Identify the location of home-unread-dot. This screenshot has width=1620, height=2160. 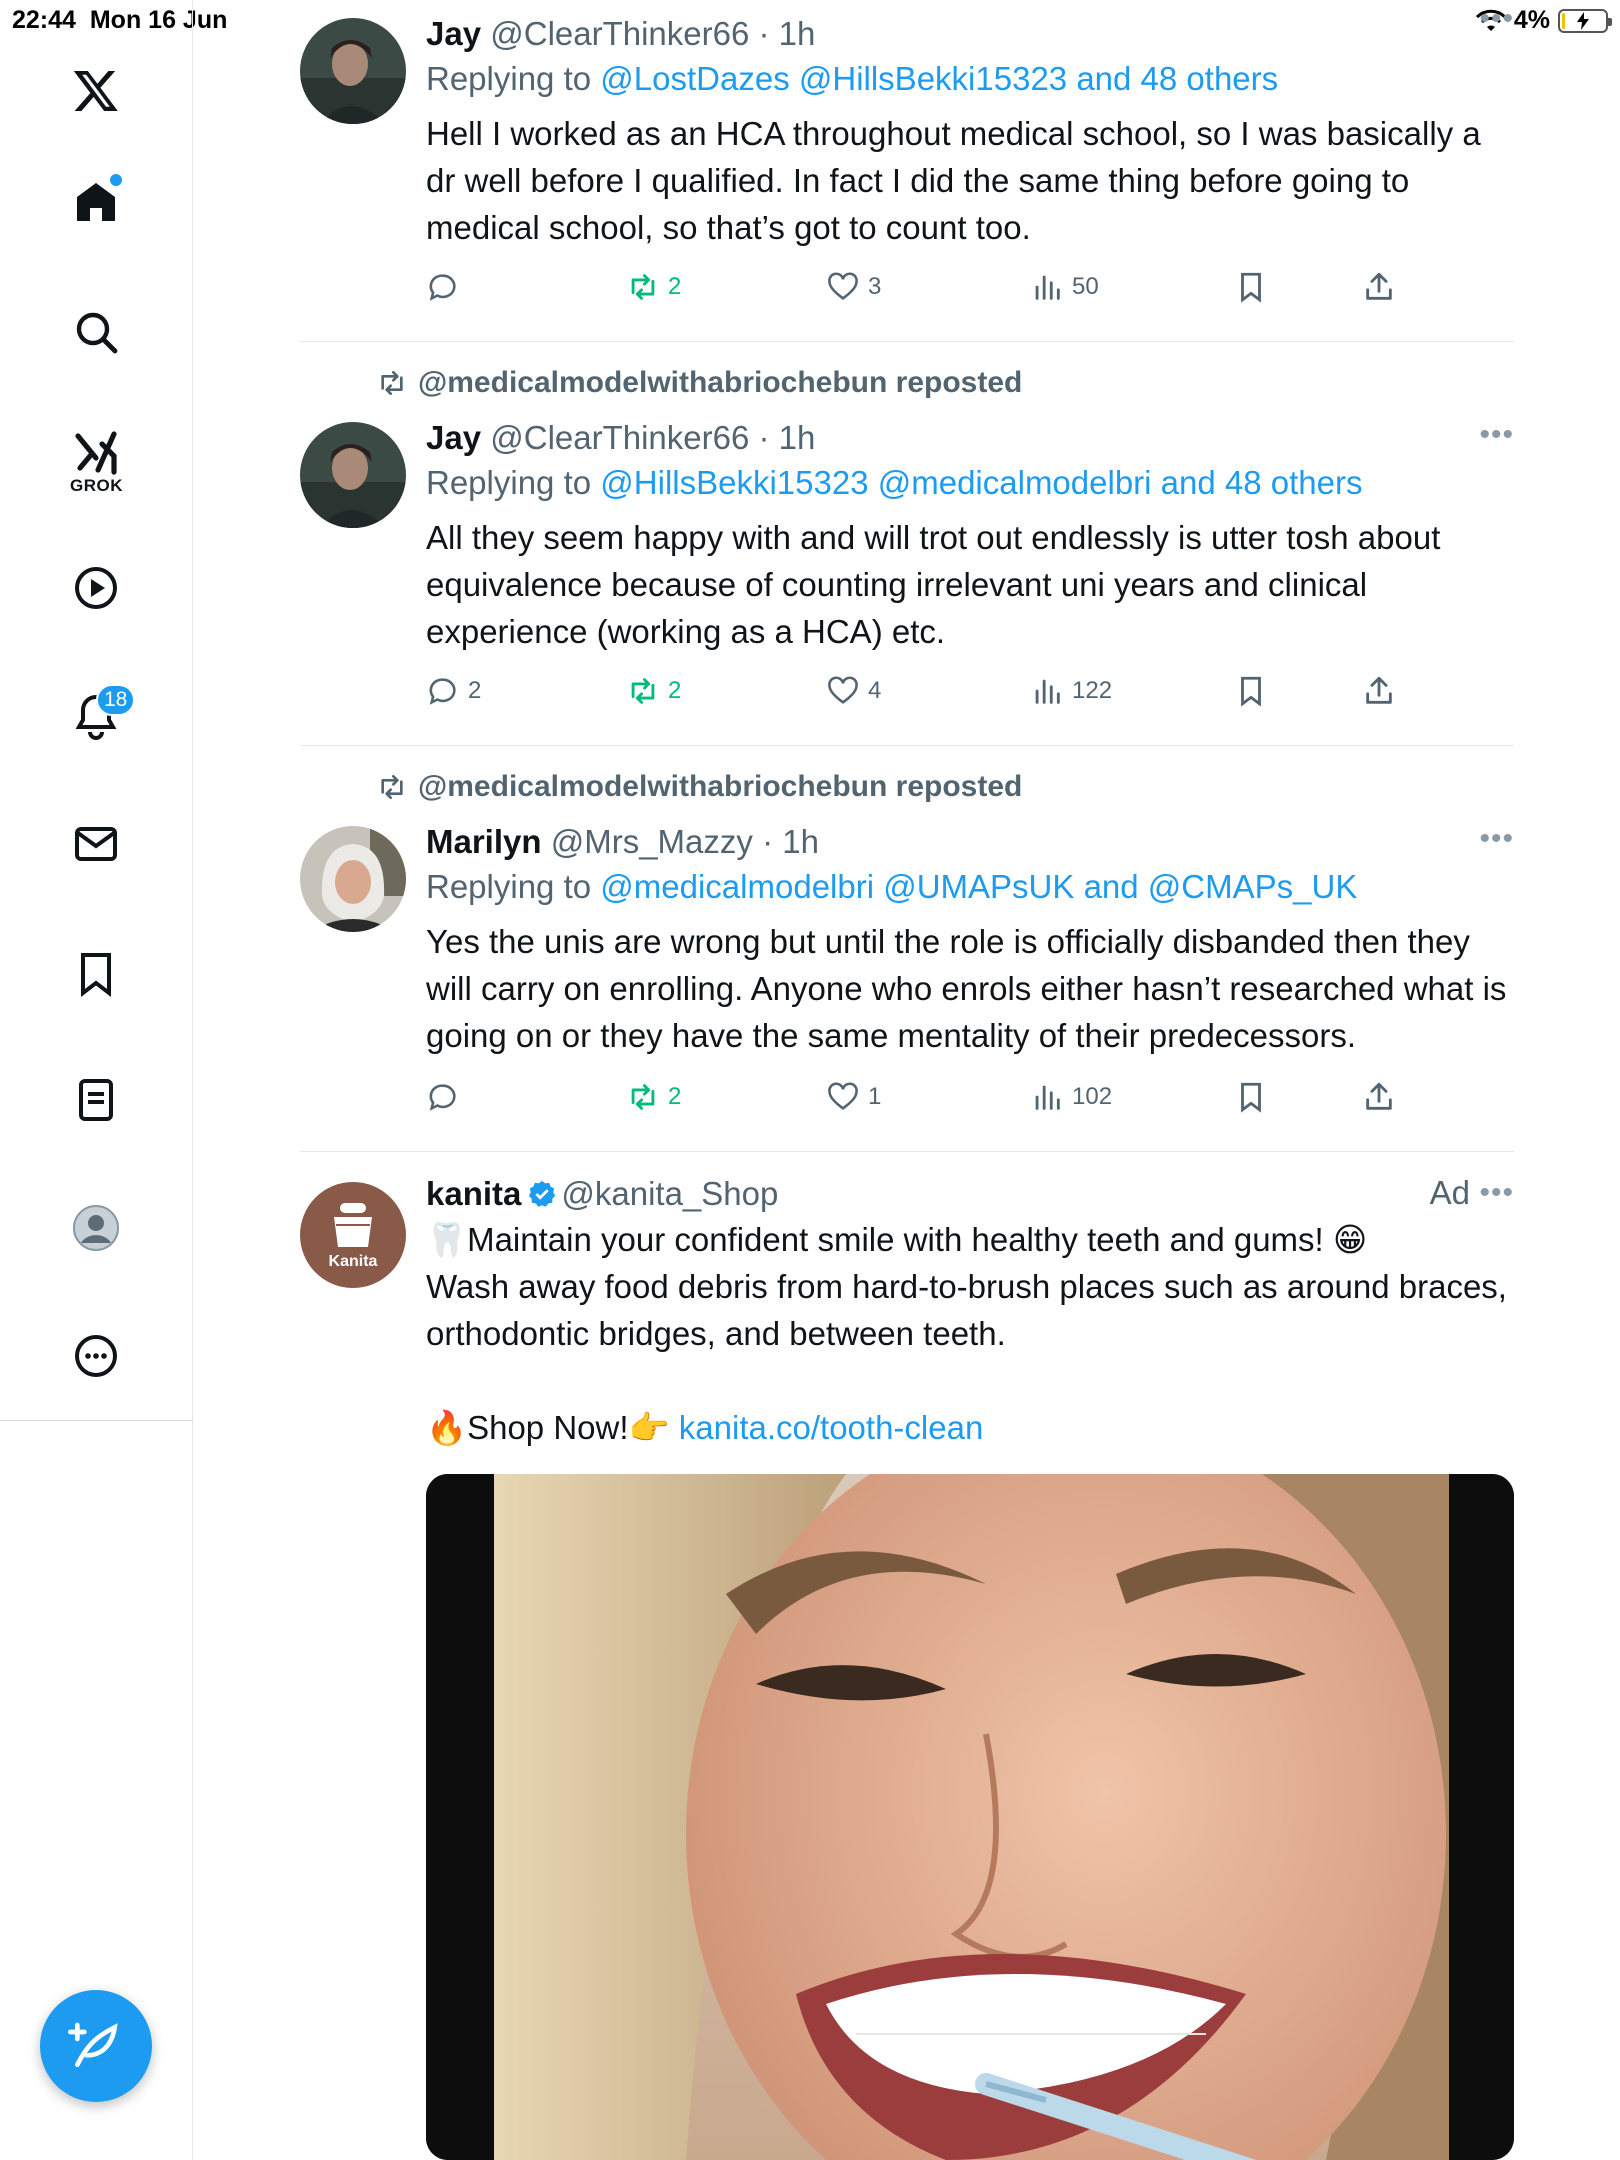
(116, 180).